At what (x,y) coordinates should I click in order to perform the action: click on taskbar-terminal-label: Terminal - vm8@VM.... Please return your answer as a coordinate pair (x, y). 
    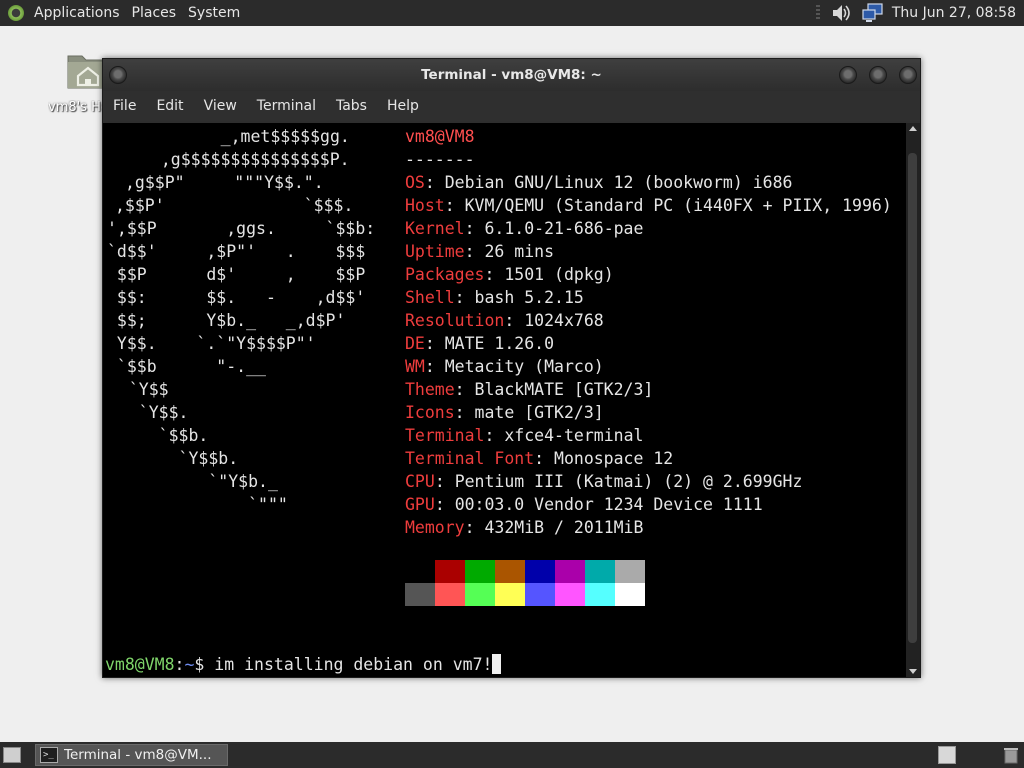
    Looking at the image, I should click on (138, 755).